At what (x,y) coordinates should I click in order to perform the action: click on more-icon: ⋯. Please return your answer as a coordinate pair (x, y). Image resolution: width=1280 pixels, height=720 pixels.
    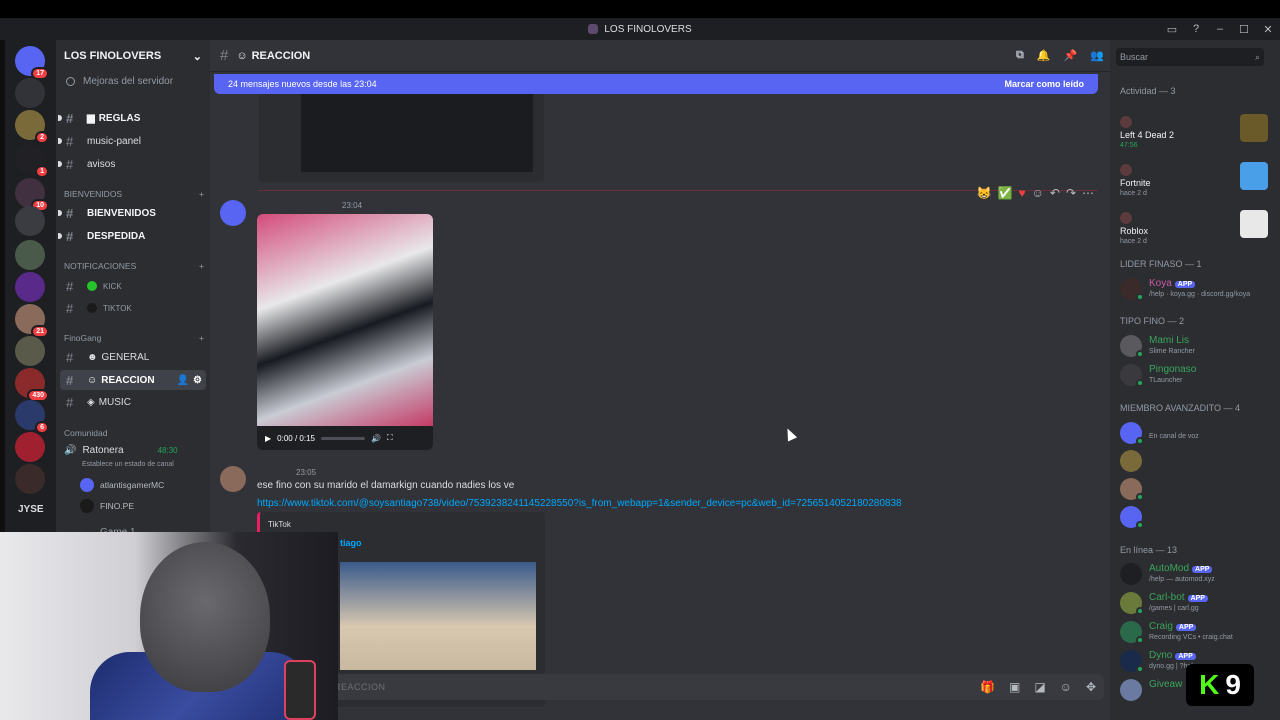
    Looking at the image, I should click on (1088, 193).